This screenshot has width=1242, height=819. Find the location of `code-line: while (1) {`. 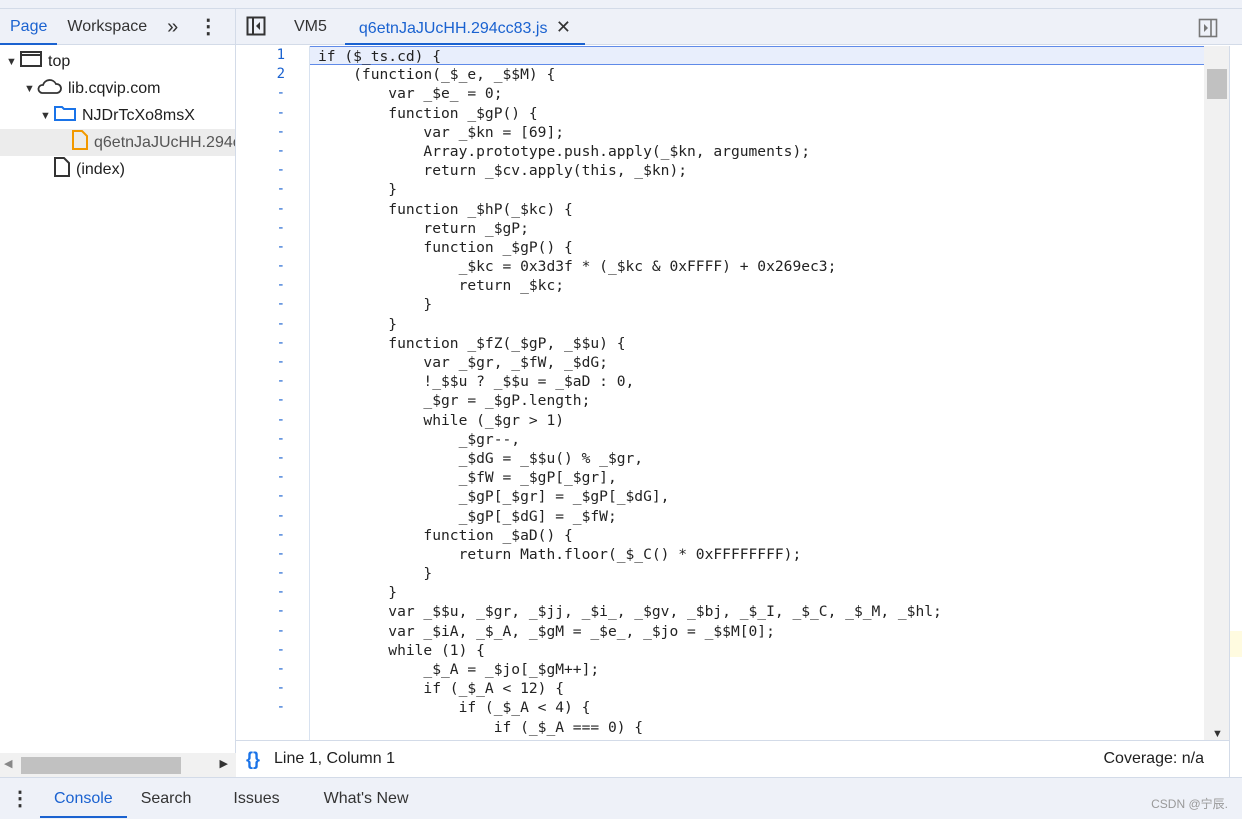

code-line: while (1) { is located at coordinates (401, 650).